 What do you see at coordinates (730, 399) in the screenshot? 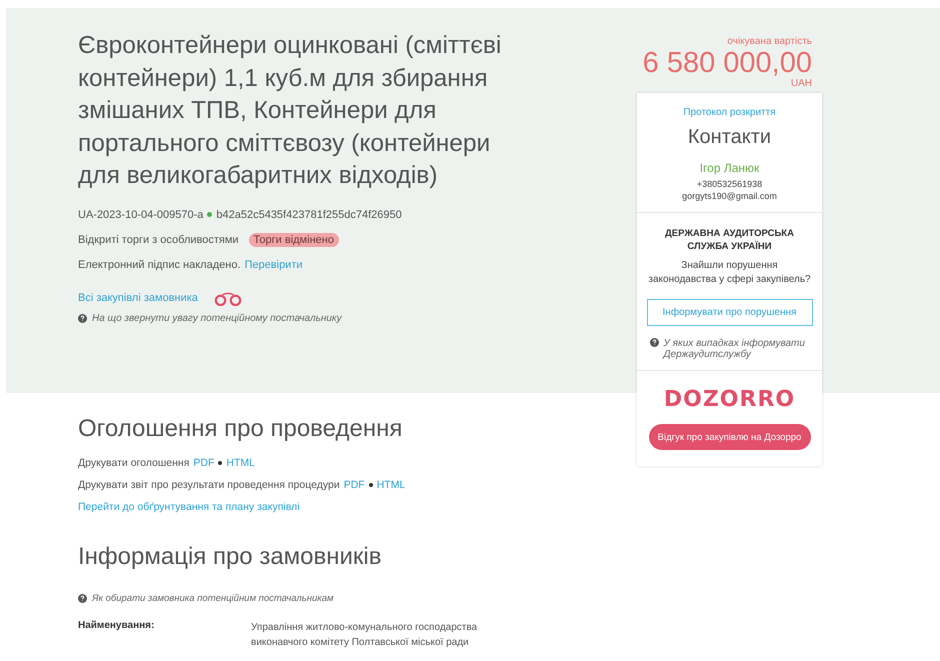
I see `dozorro-logo: DOZORRO` at bounding box center [730, 399].